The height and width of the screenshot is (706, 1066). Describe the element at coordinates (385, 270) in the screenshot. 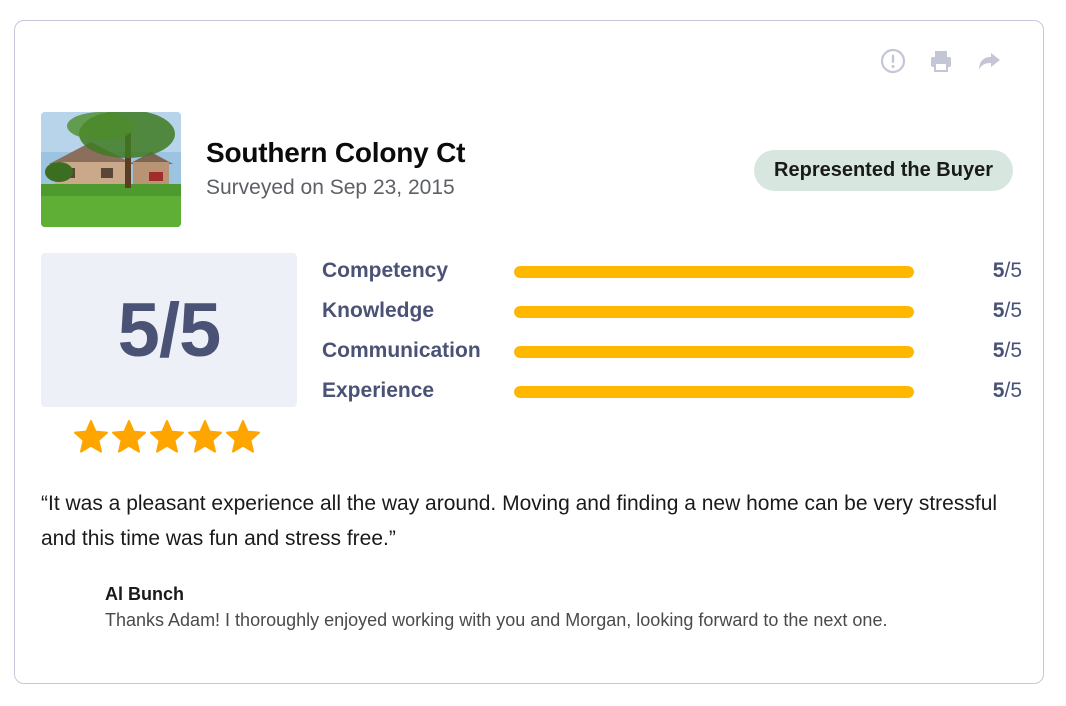

I see `rating-label: Competency` at that location.